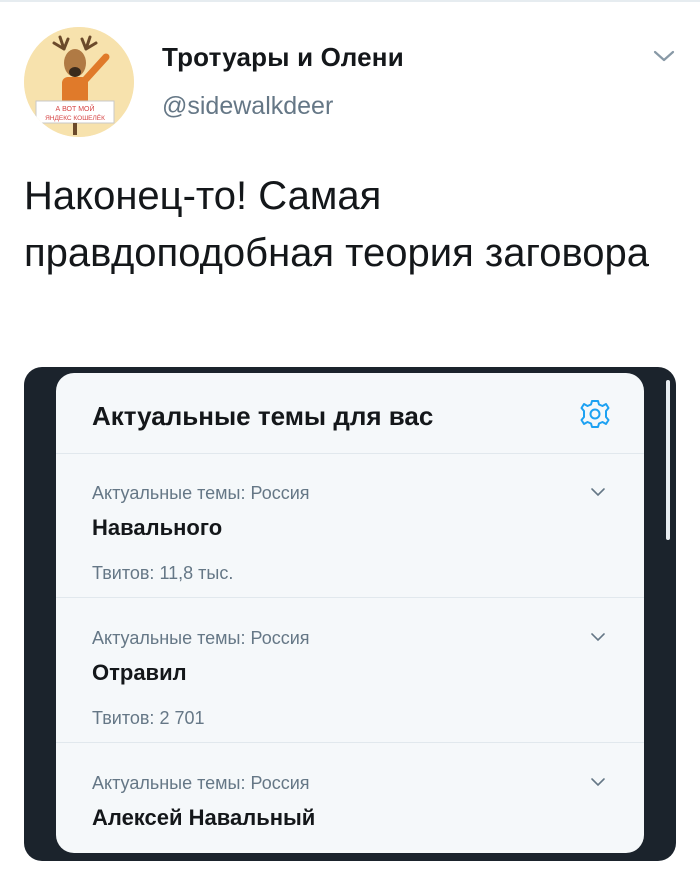 The image size is (700, 889). Describe the element at coordinates (74, 108) in the screenshot. I see `svg-text: А ВОТ МОЙ` at that location.